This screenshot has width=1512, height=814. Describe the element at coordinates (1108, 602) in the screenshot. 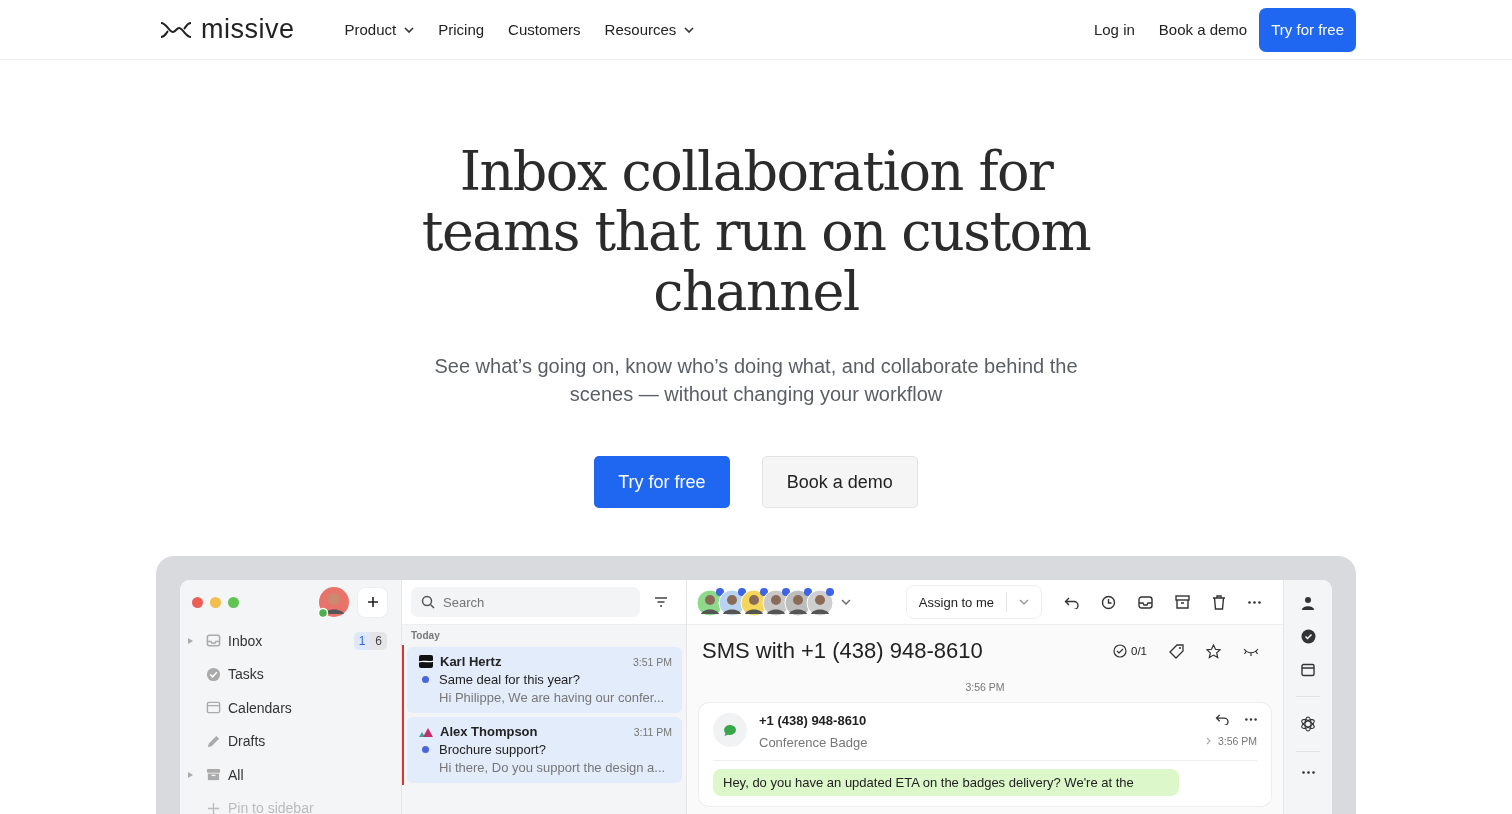

I see `clock-icon` at that location.